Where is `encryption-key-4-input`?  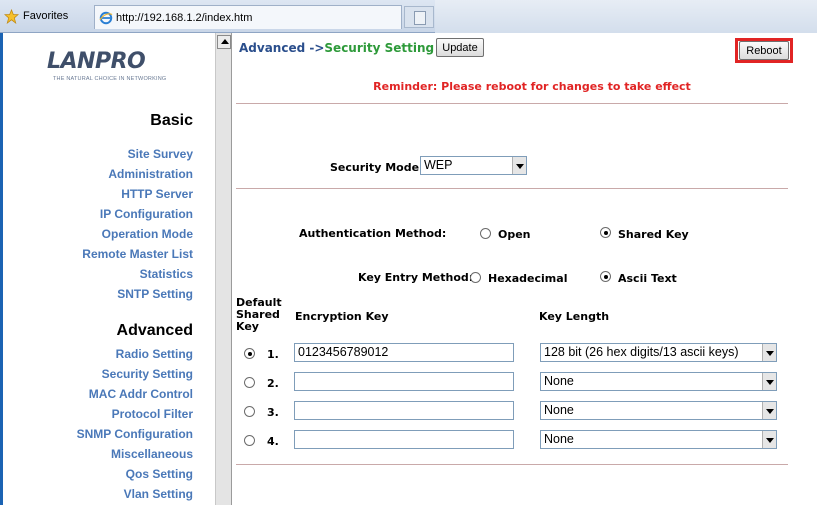 encryption-key-4-input is located at coordinates (404, 439).